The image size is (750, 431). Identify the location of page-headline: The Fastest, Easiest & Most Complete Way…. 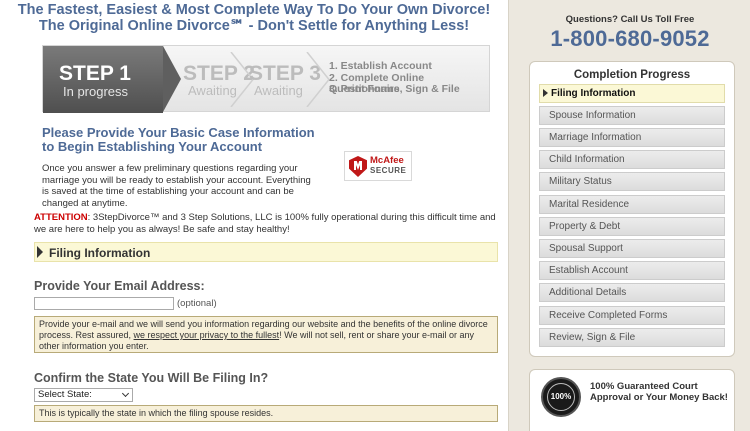
(254, 18).